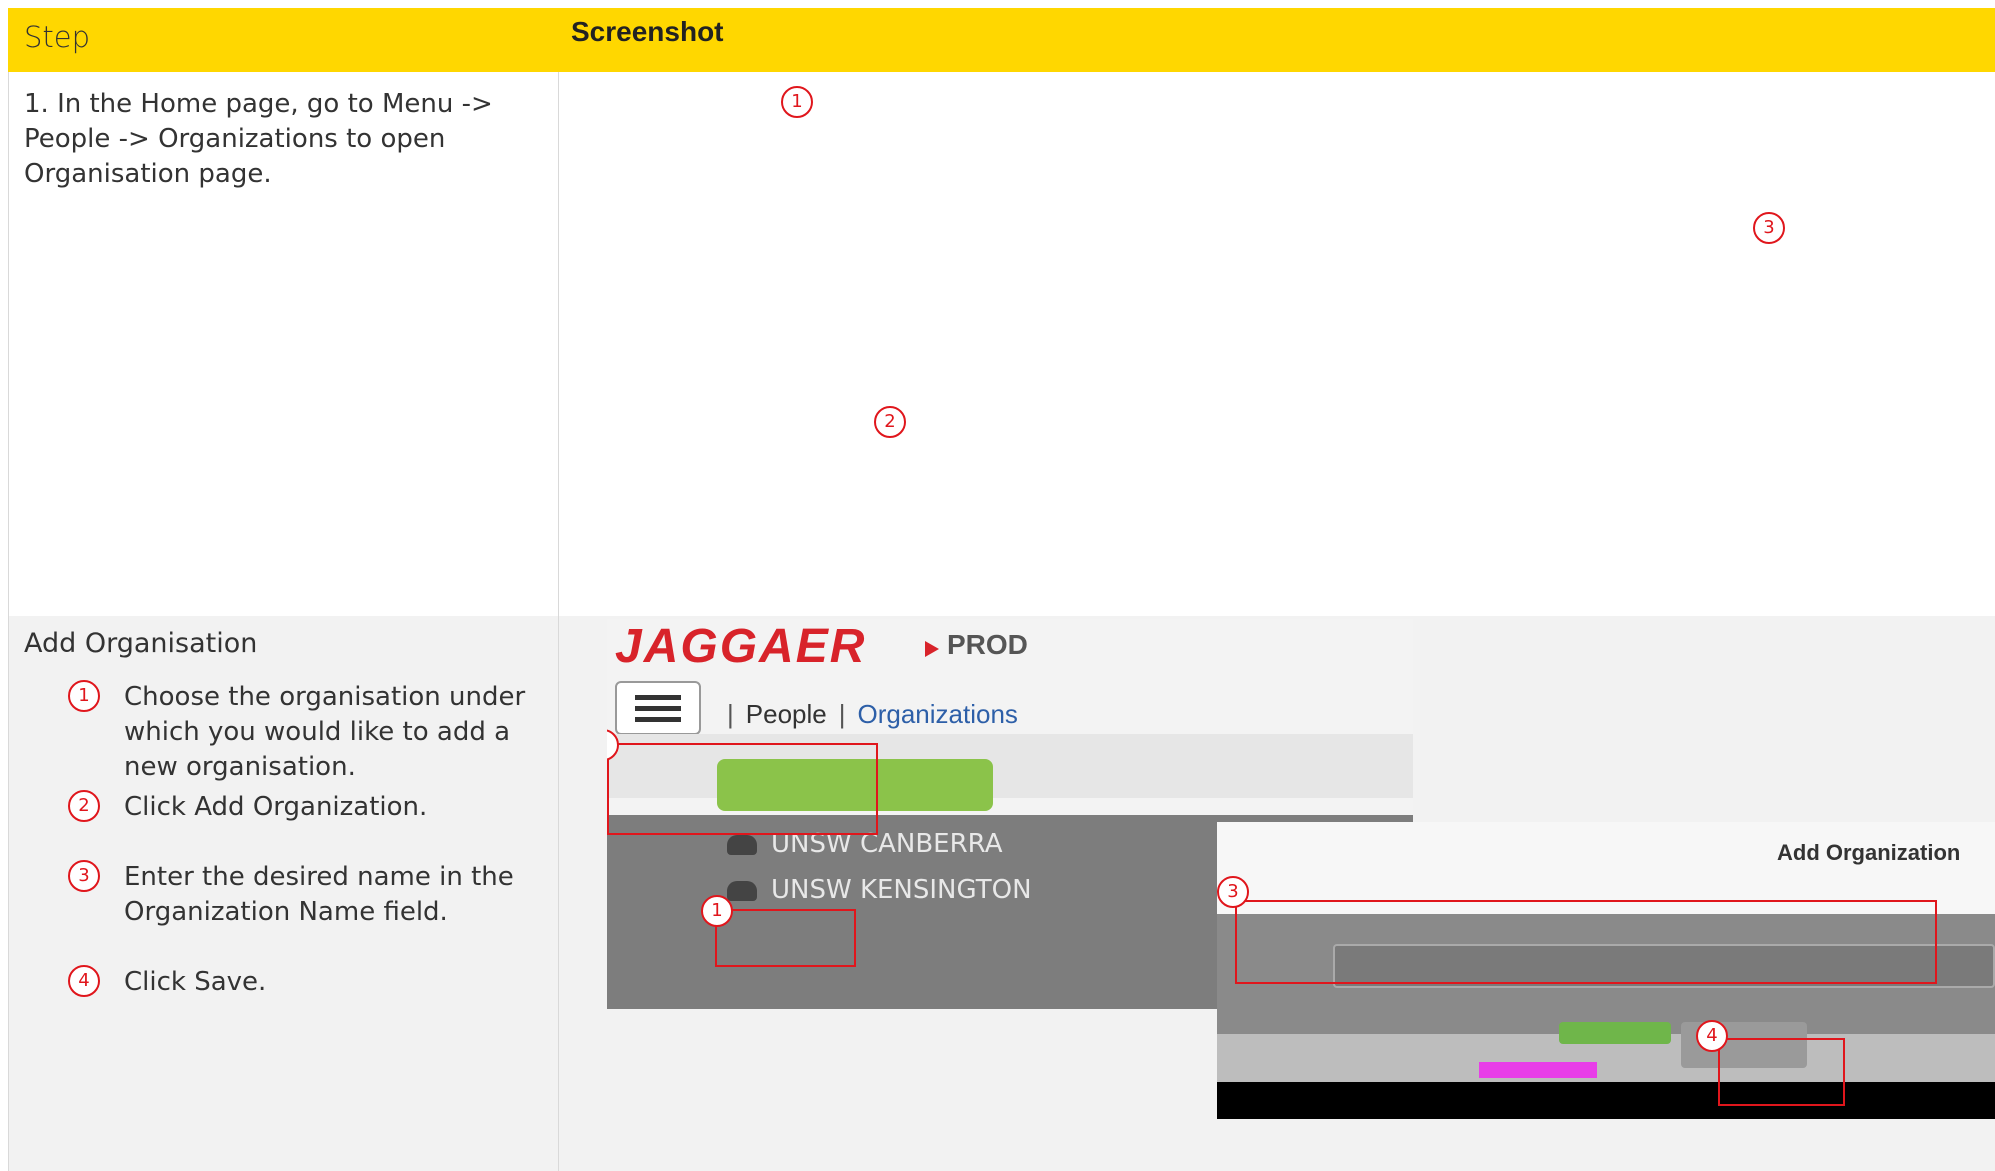 The width and height of the screenshot is (1995, 1171). What do you see at coordinates (1538, 1070) in the screenshot?
I see `status-bar` at bounding box center [1538, 1070].